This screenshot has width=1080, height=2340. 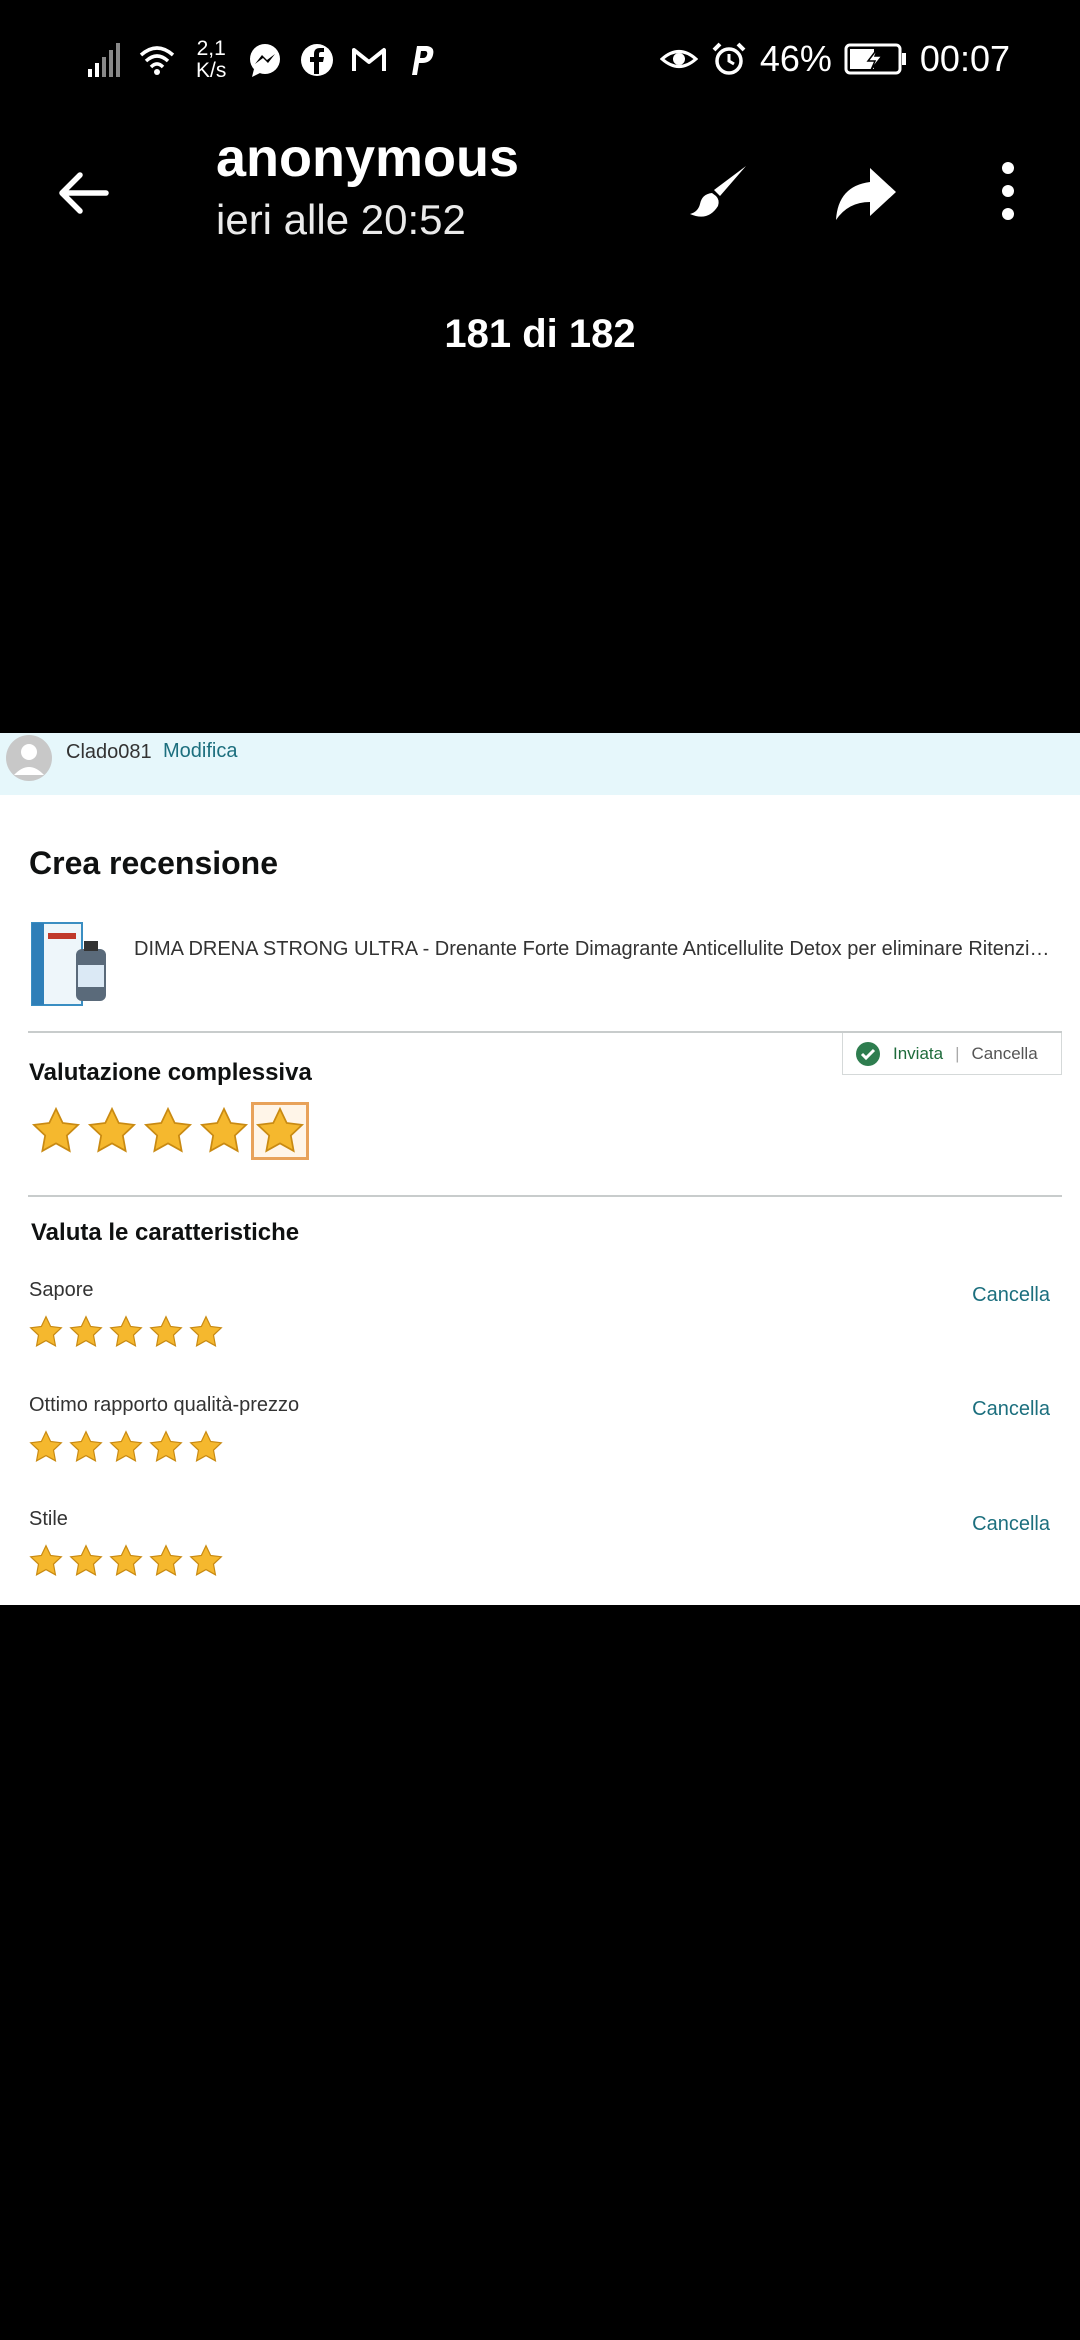 What do you see at coordinates (729, 58) in the screenshot?
I see `alarm-icon` at bounding box center [729, 58].